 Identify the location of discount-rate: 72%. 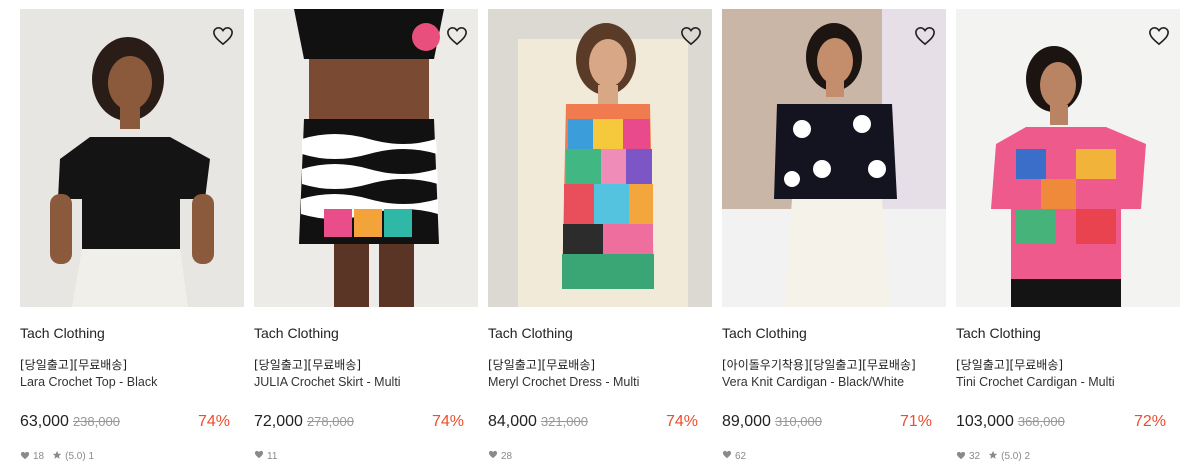
(1149, 421).